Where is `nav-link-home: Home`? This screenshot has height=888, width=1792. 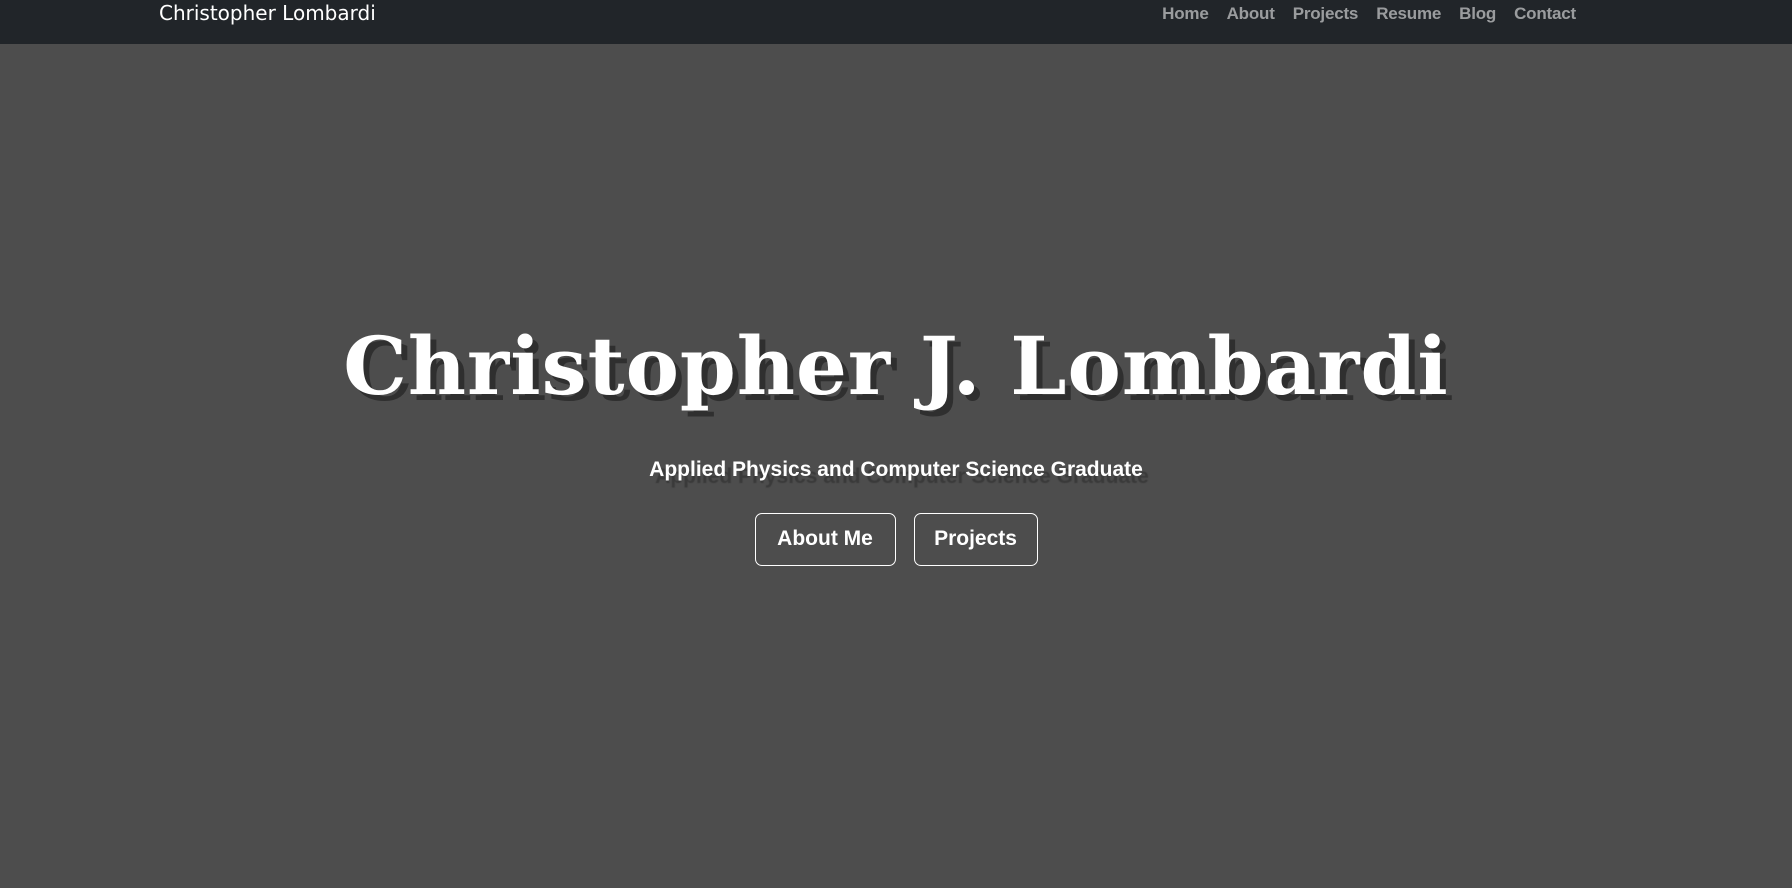 nav-link-home: Home is located at coordinates (1185, 14).